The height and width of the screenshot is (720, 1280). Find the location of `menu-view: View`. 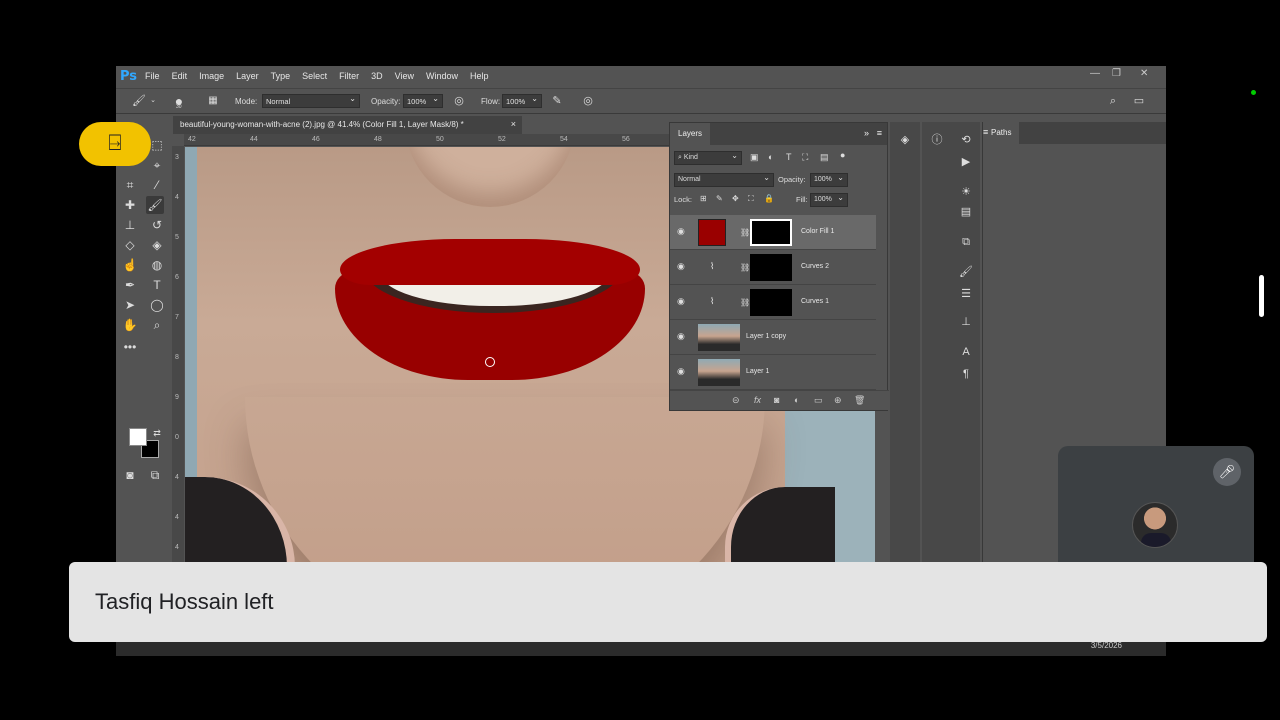

menu-view: View is located at coordinates (404, 76).